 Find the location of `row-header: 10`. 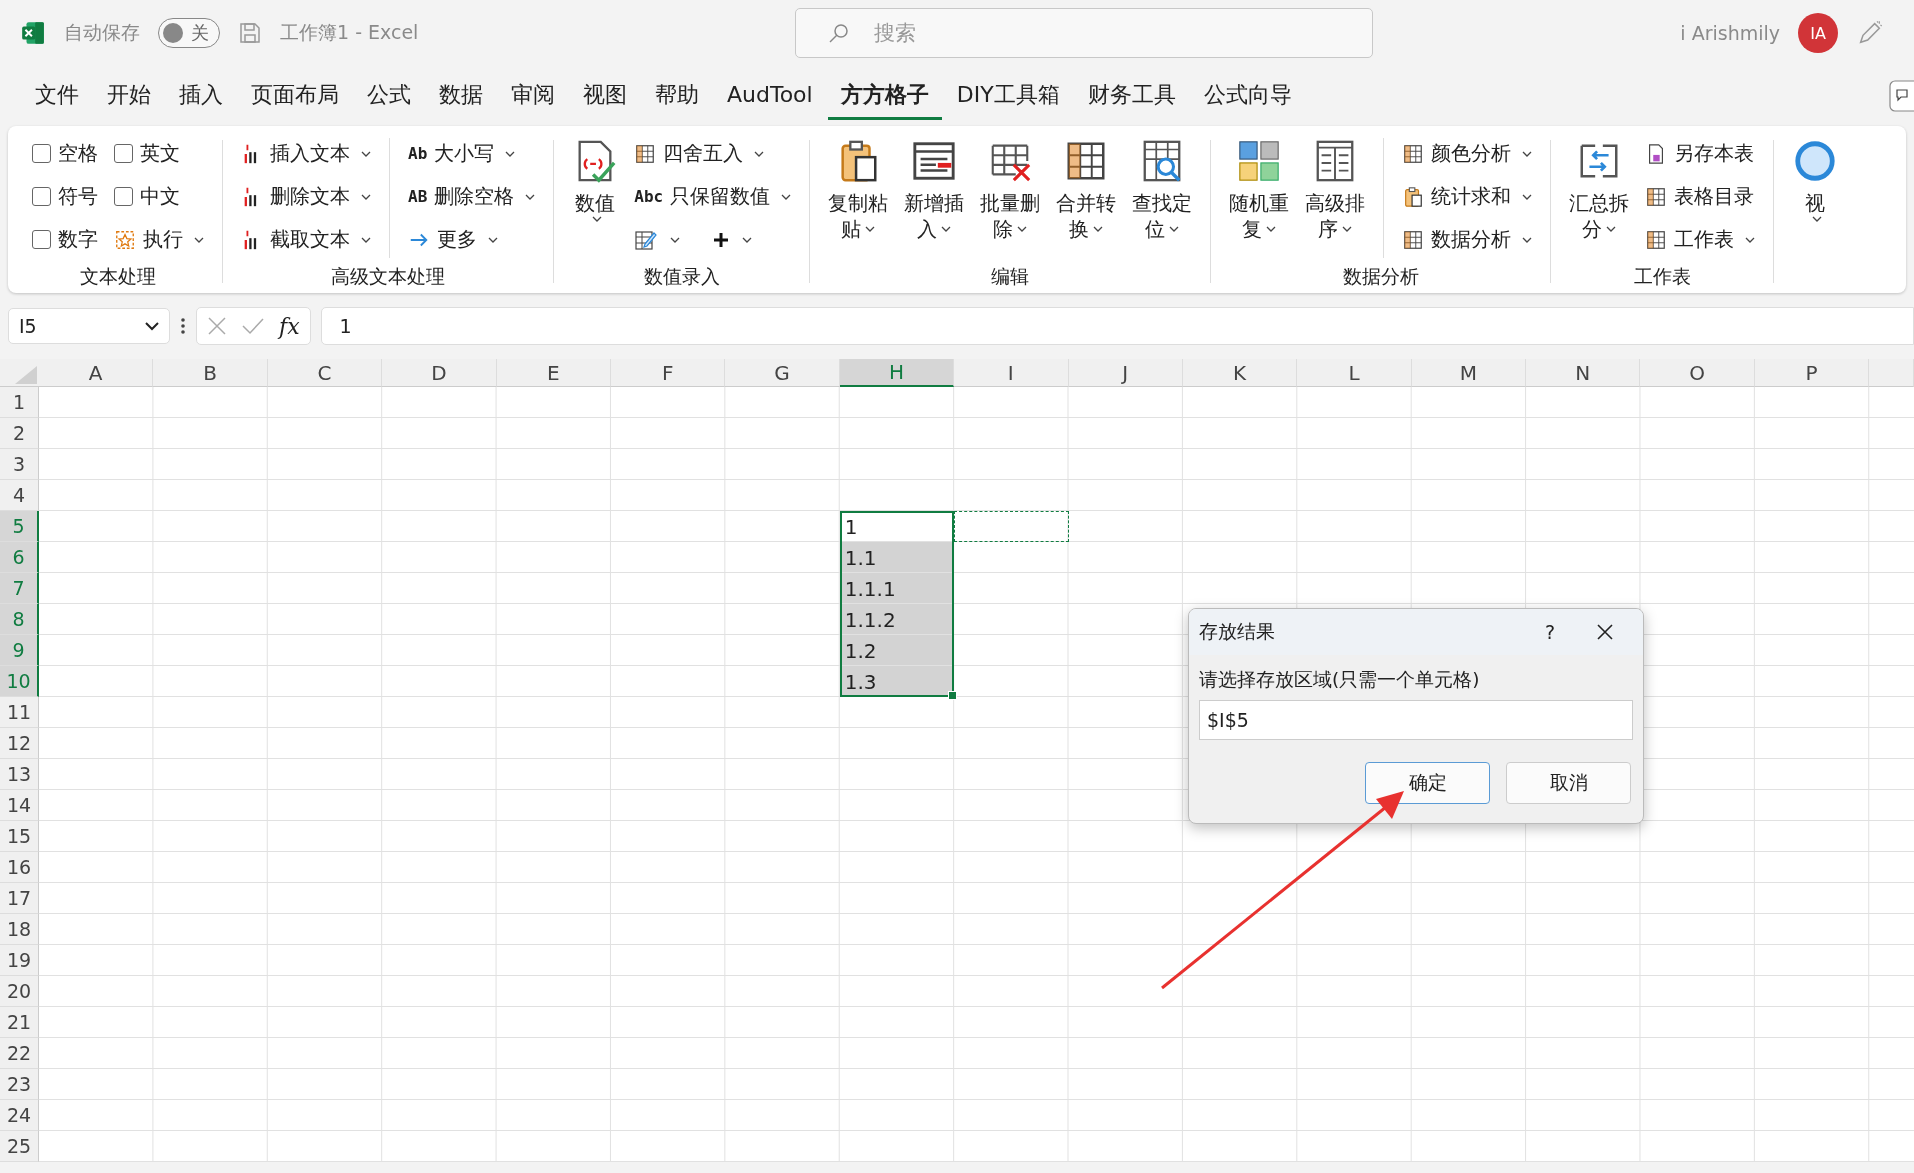

row-header: 10 is located at coordinates (19, 681).